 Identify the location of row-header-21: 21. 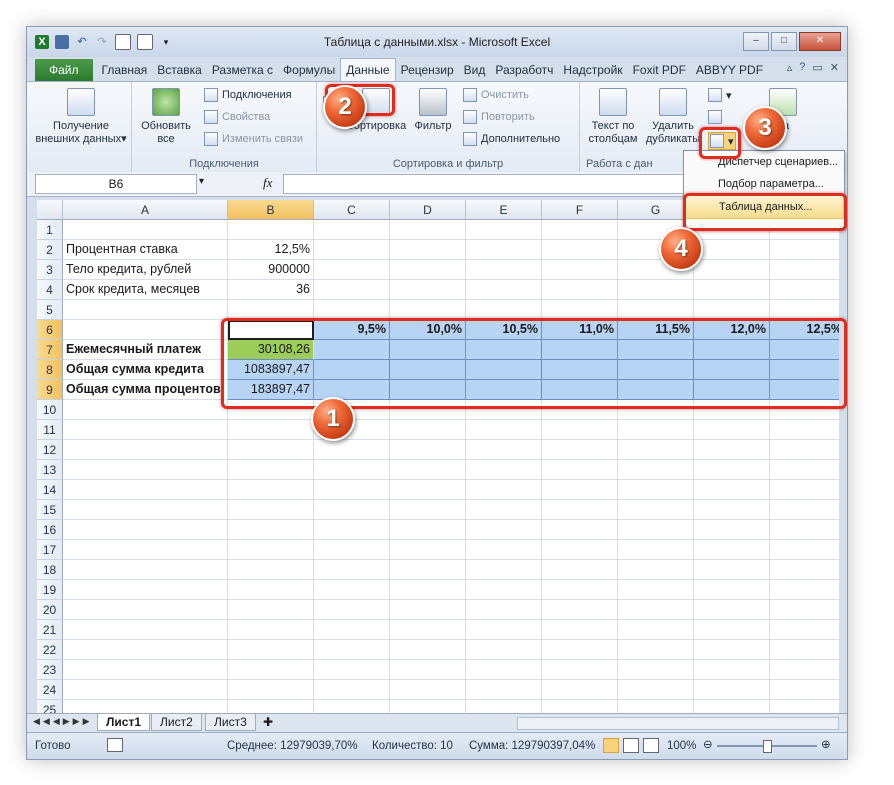
(50, 630).